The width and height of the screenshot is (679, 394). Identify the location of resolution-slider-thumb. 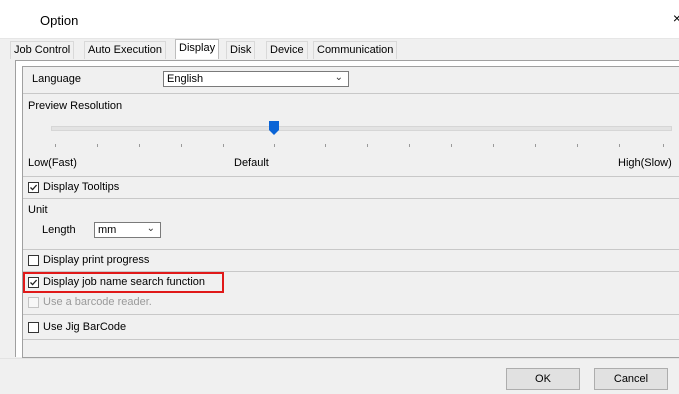
(274, 128).